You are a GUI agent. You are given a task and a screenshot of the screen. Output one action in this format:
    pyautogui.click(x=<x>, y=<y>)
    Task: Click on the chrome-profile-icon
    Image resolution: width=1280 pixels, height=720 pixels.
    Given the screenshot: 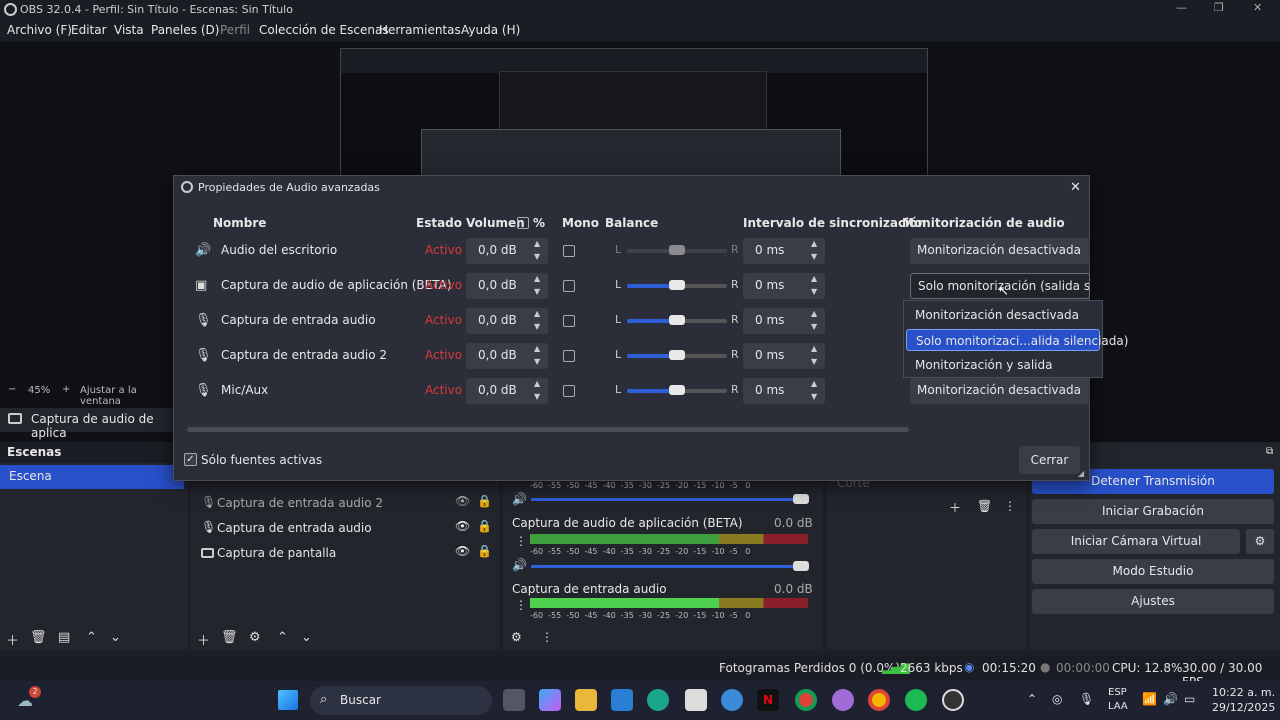 What is the action you would take?
    pyautogui.click(x=879, y=700)
    